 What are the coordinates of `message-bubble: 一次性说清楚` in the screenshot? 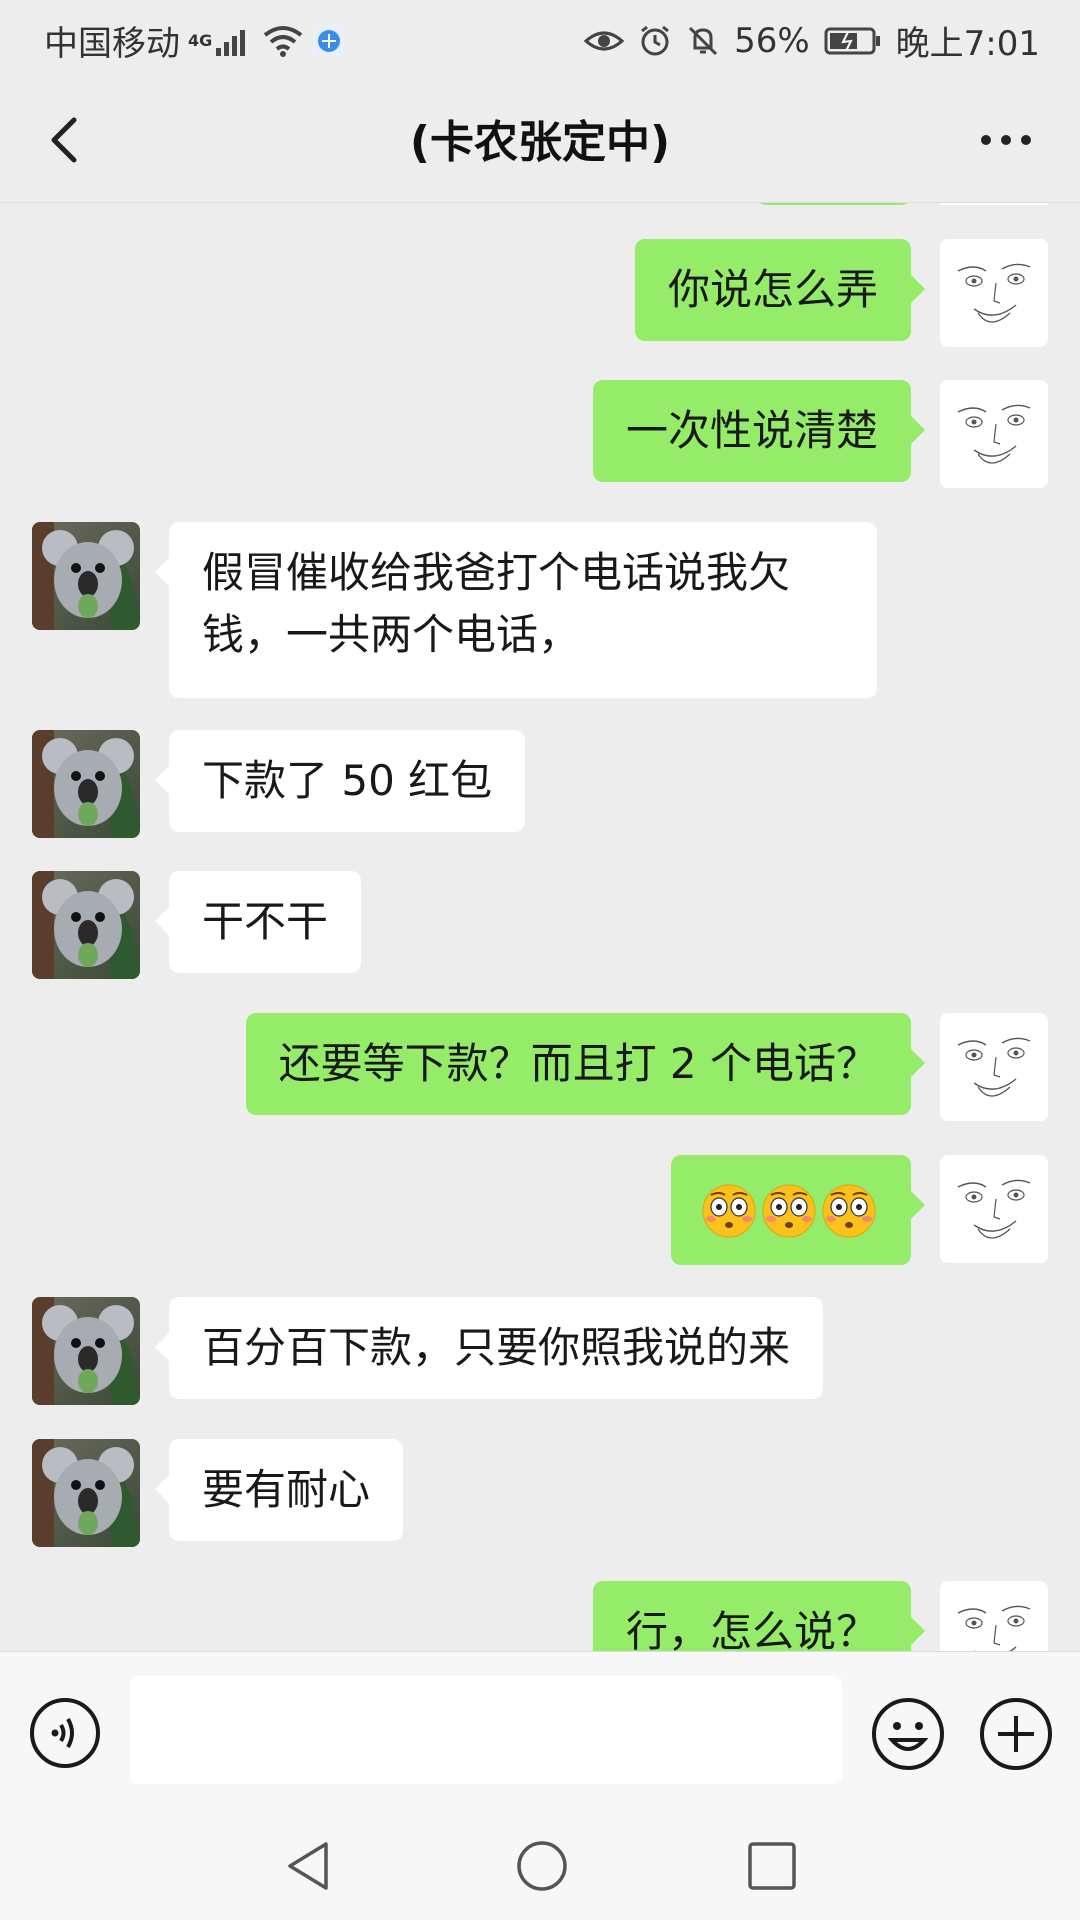 It's located at (759, 431).